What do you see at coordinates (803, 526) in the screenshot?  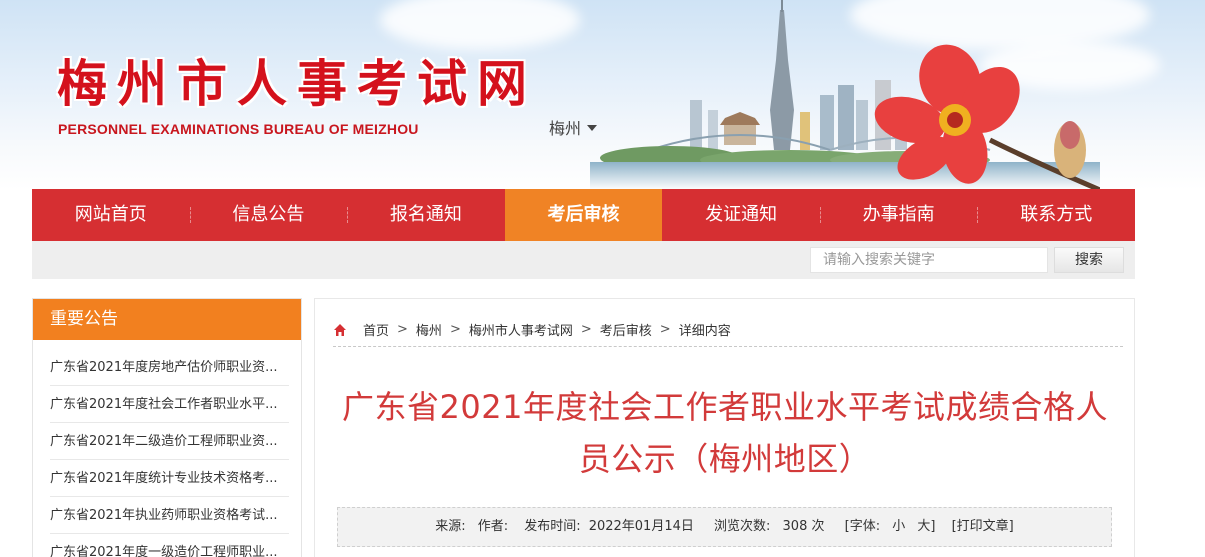 I see `meta-views-count: 308 次` at bounding box center [803, 526].